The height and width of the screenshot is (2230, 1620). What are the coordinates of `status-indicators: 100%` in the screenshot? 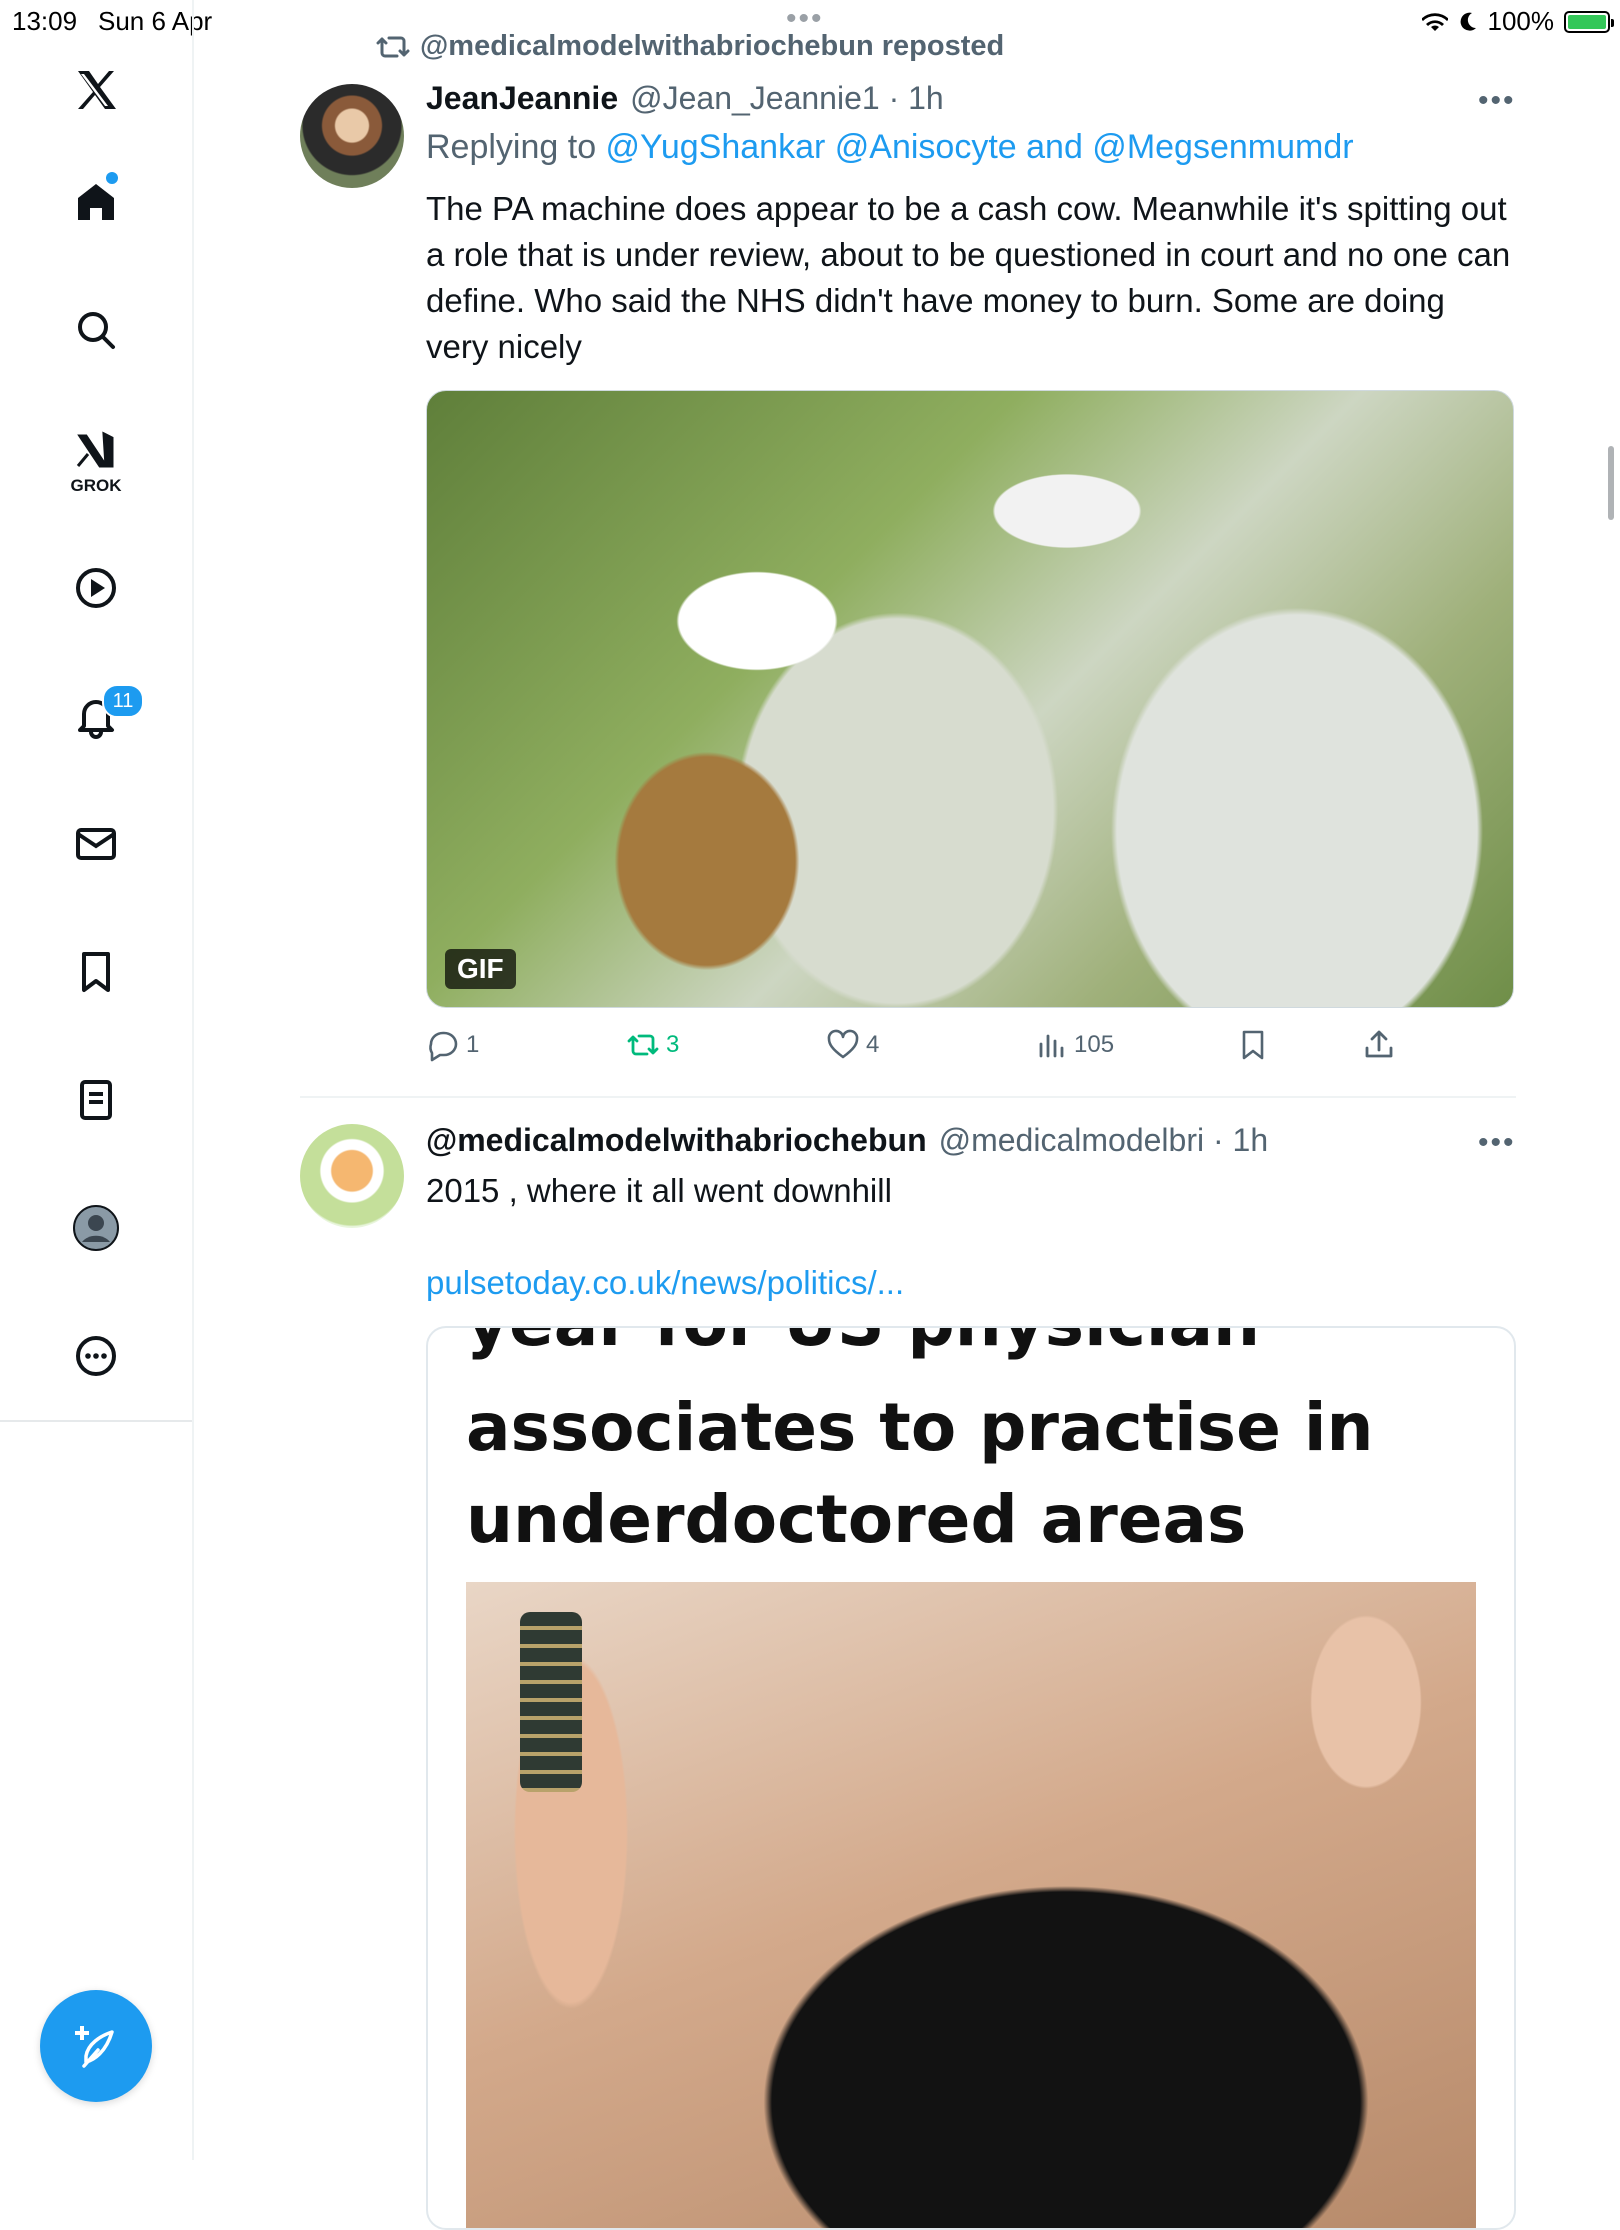 It's located at (1517, 21).